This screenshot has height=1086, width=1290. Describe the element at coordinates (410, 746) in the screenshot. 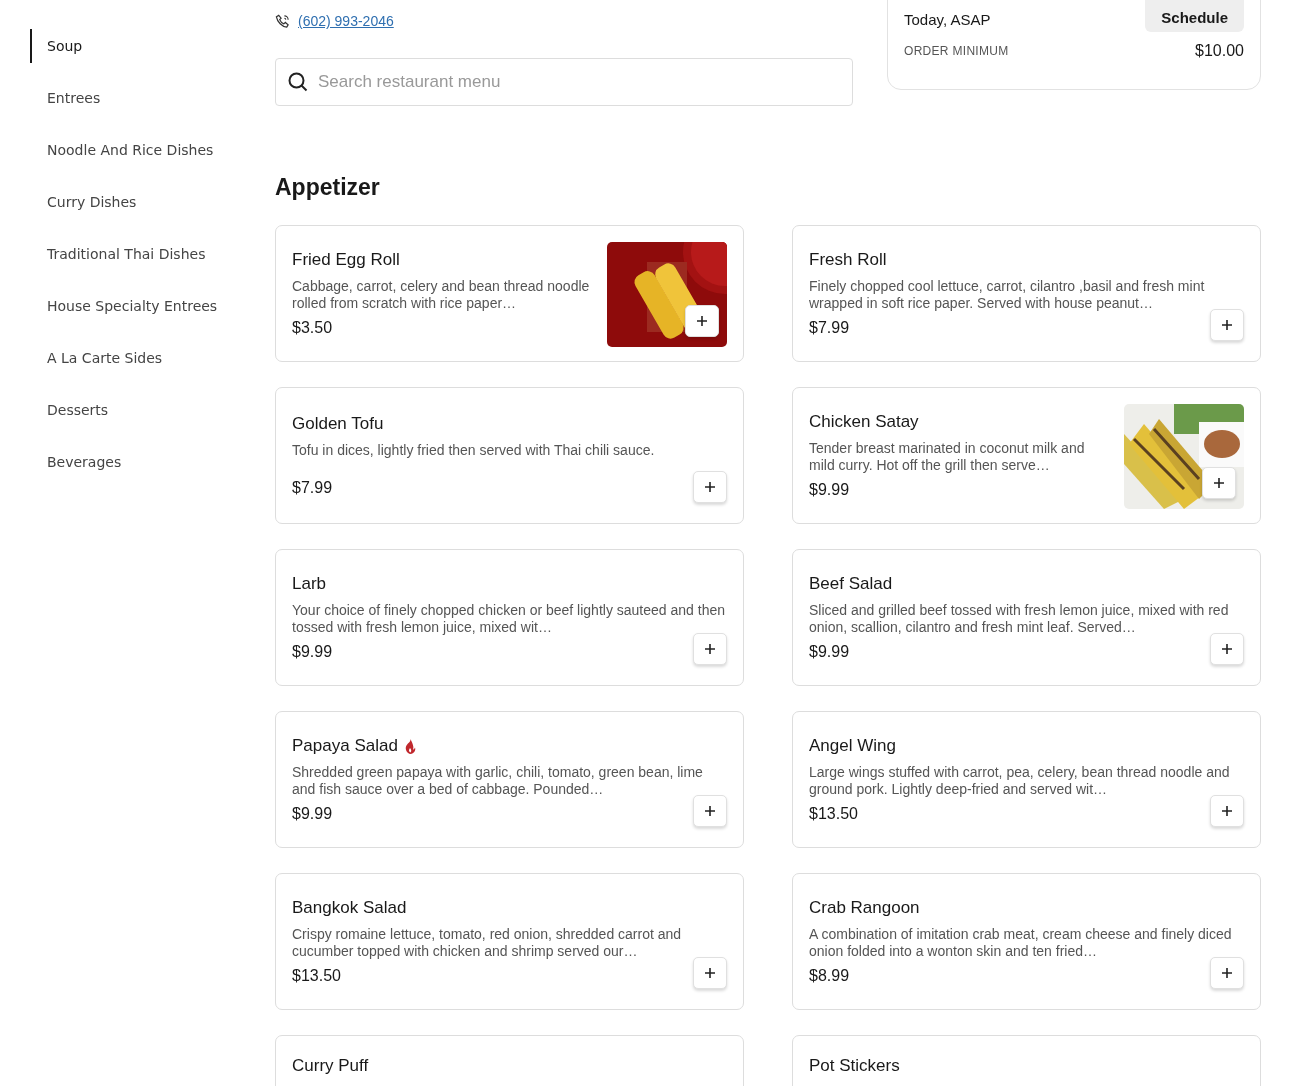

I see `flame-icon` at that location.